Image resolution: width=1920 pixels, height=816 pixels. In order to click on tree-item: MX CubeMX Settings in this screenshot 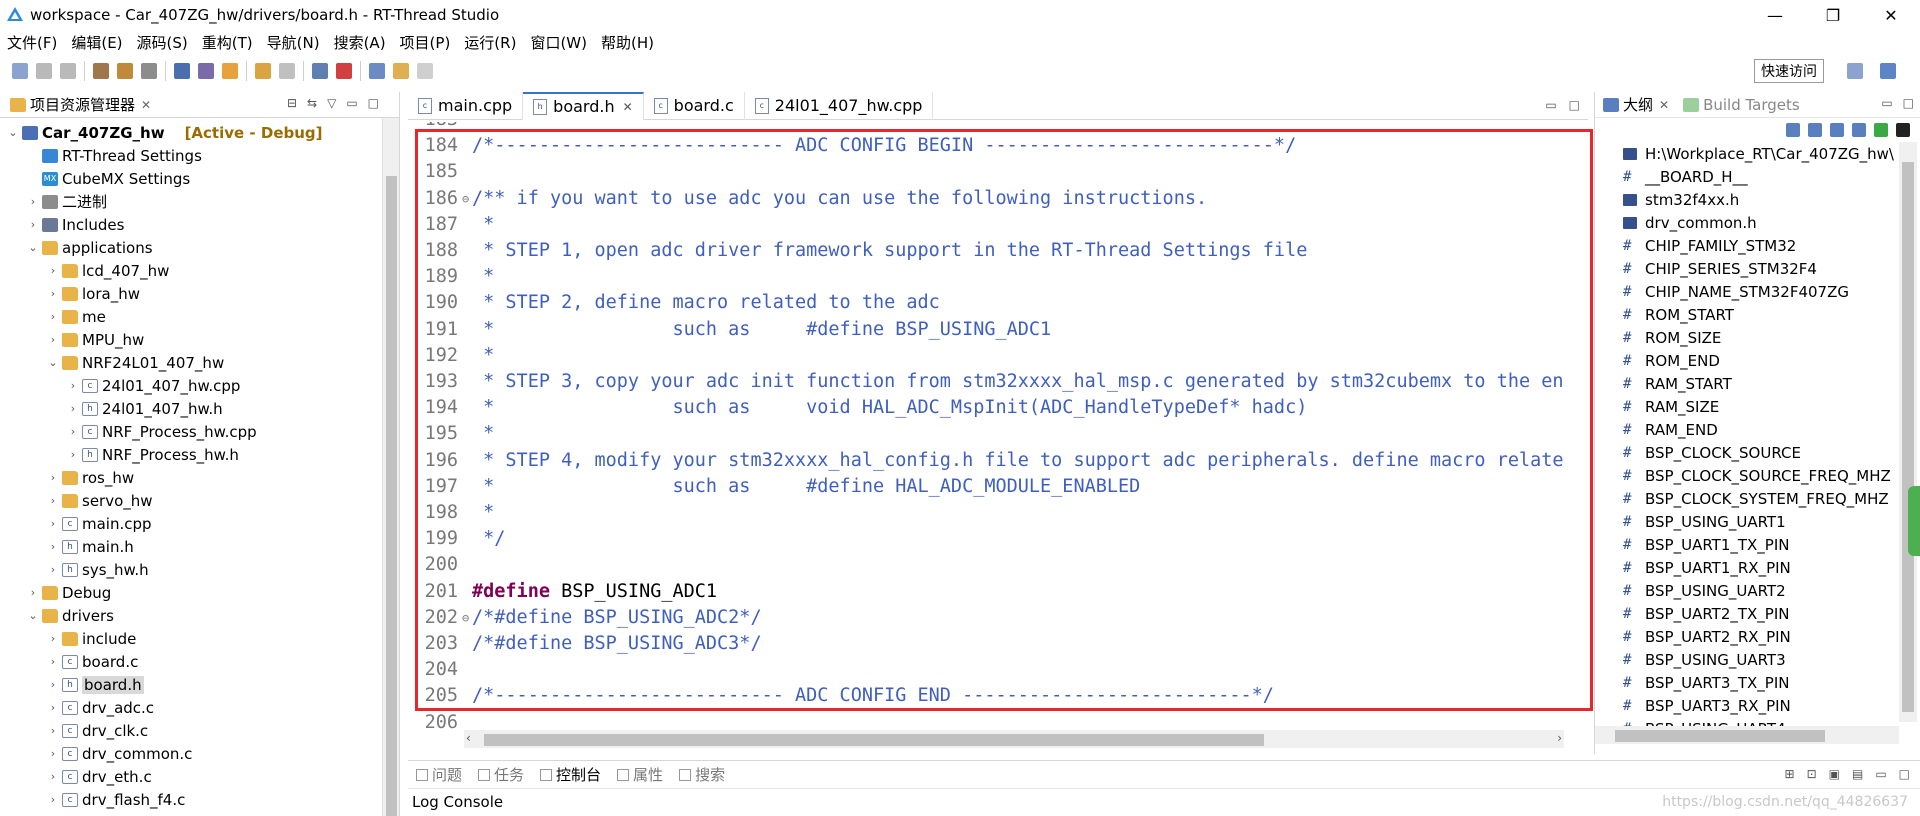, I will do `click(199, 178)`.